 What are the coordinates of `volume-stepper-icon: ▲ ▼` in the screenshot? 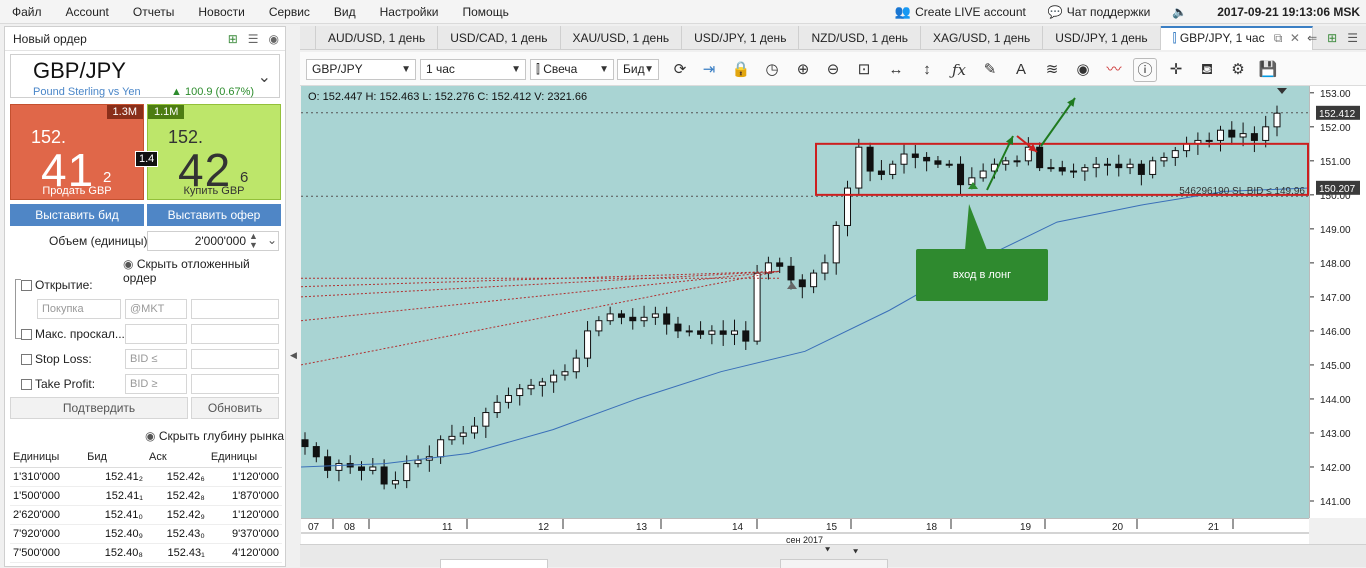 It's located at (253, 241).